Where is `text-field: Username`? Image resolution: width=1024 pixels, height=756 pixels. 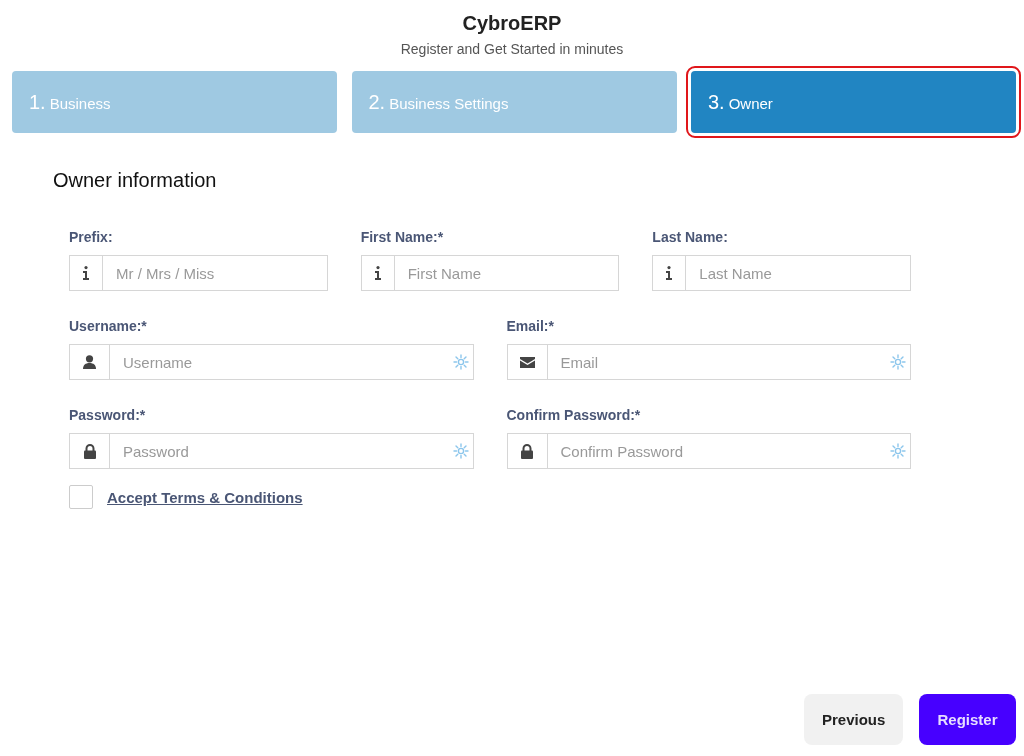
text-field: Username is located at coordinates (271, 362).